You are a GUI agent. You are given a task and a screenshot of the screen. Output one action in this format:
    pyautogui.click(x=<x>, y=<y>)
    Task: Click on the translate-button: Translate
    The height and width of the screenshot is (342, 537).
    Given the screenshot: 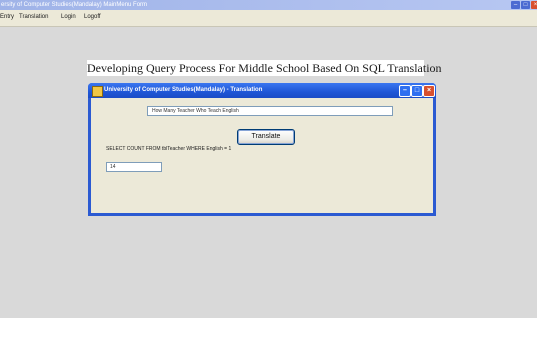 What is the action you would take?
    pyautogui.click(x=266, y=137)
    